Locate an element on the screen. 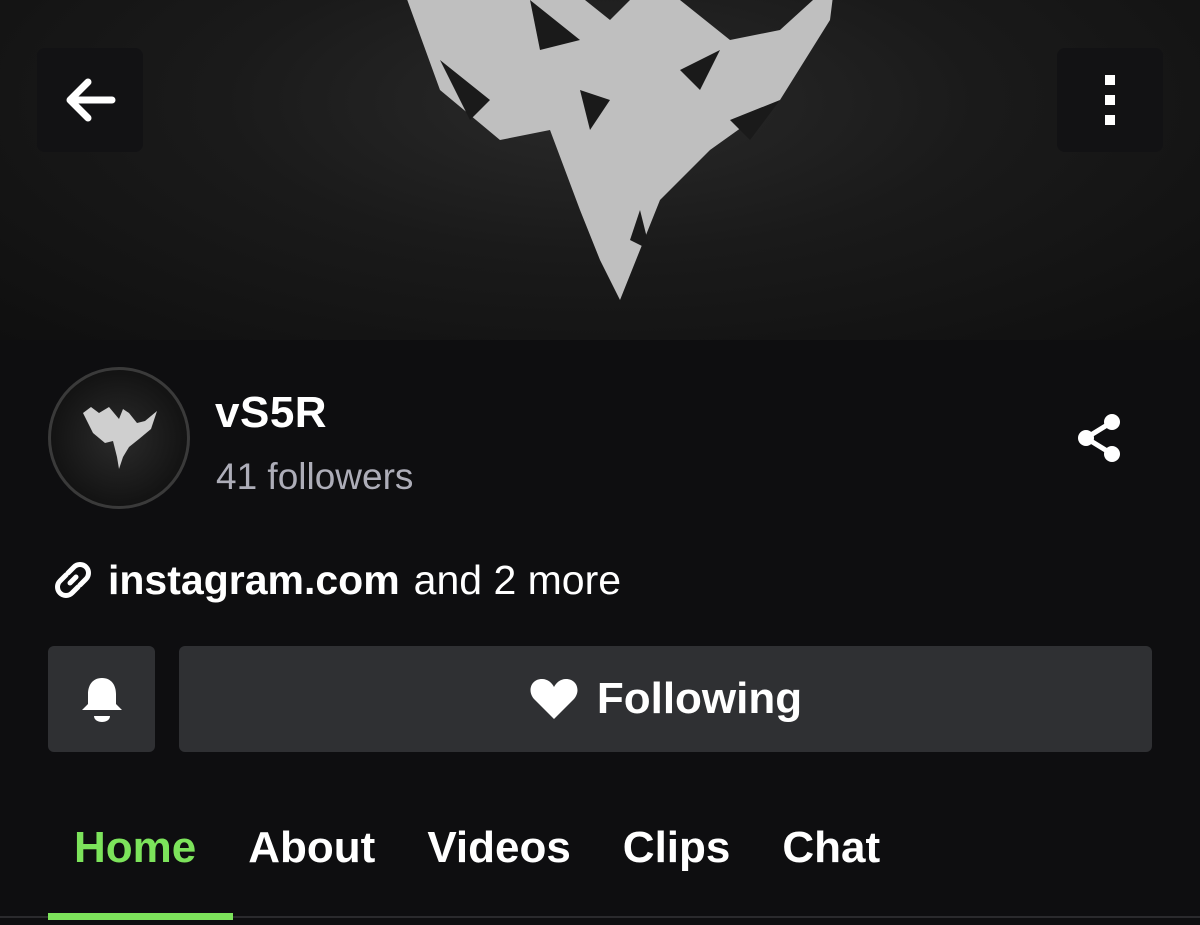 The width and height of the screenshot is (1200, 925). link-icon is located at coordinates (73, 580).